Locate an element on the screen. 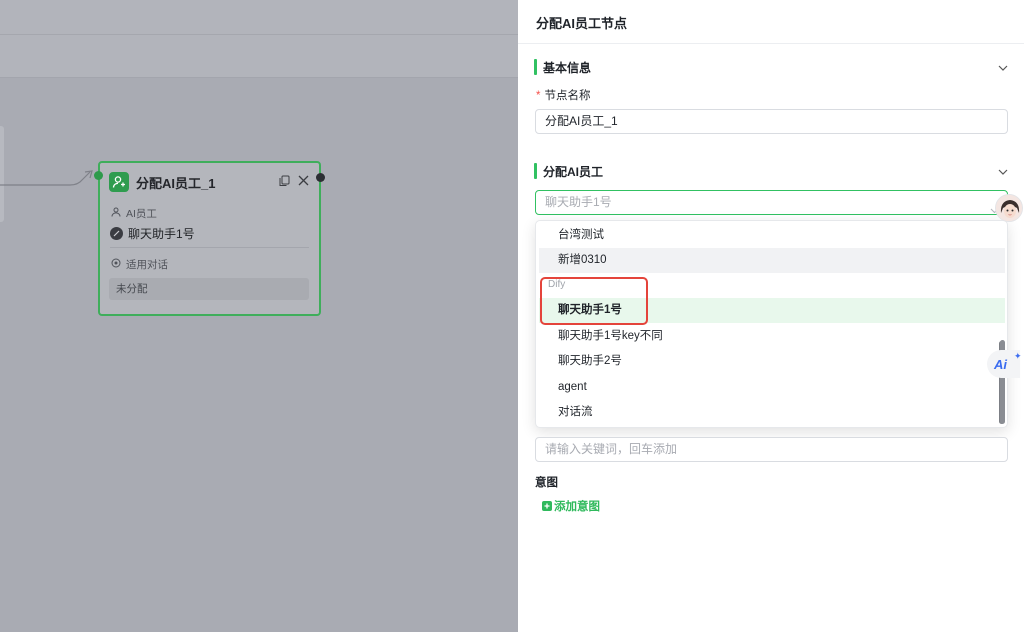 The width and height of the screenshot is (1024, 632). output-handle is located at coordinates (320, 177).